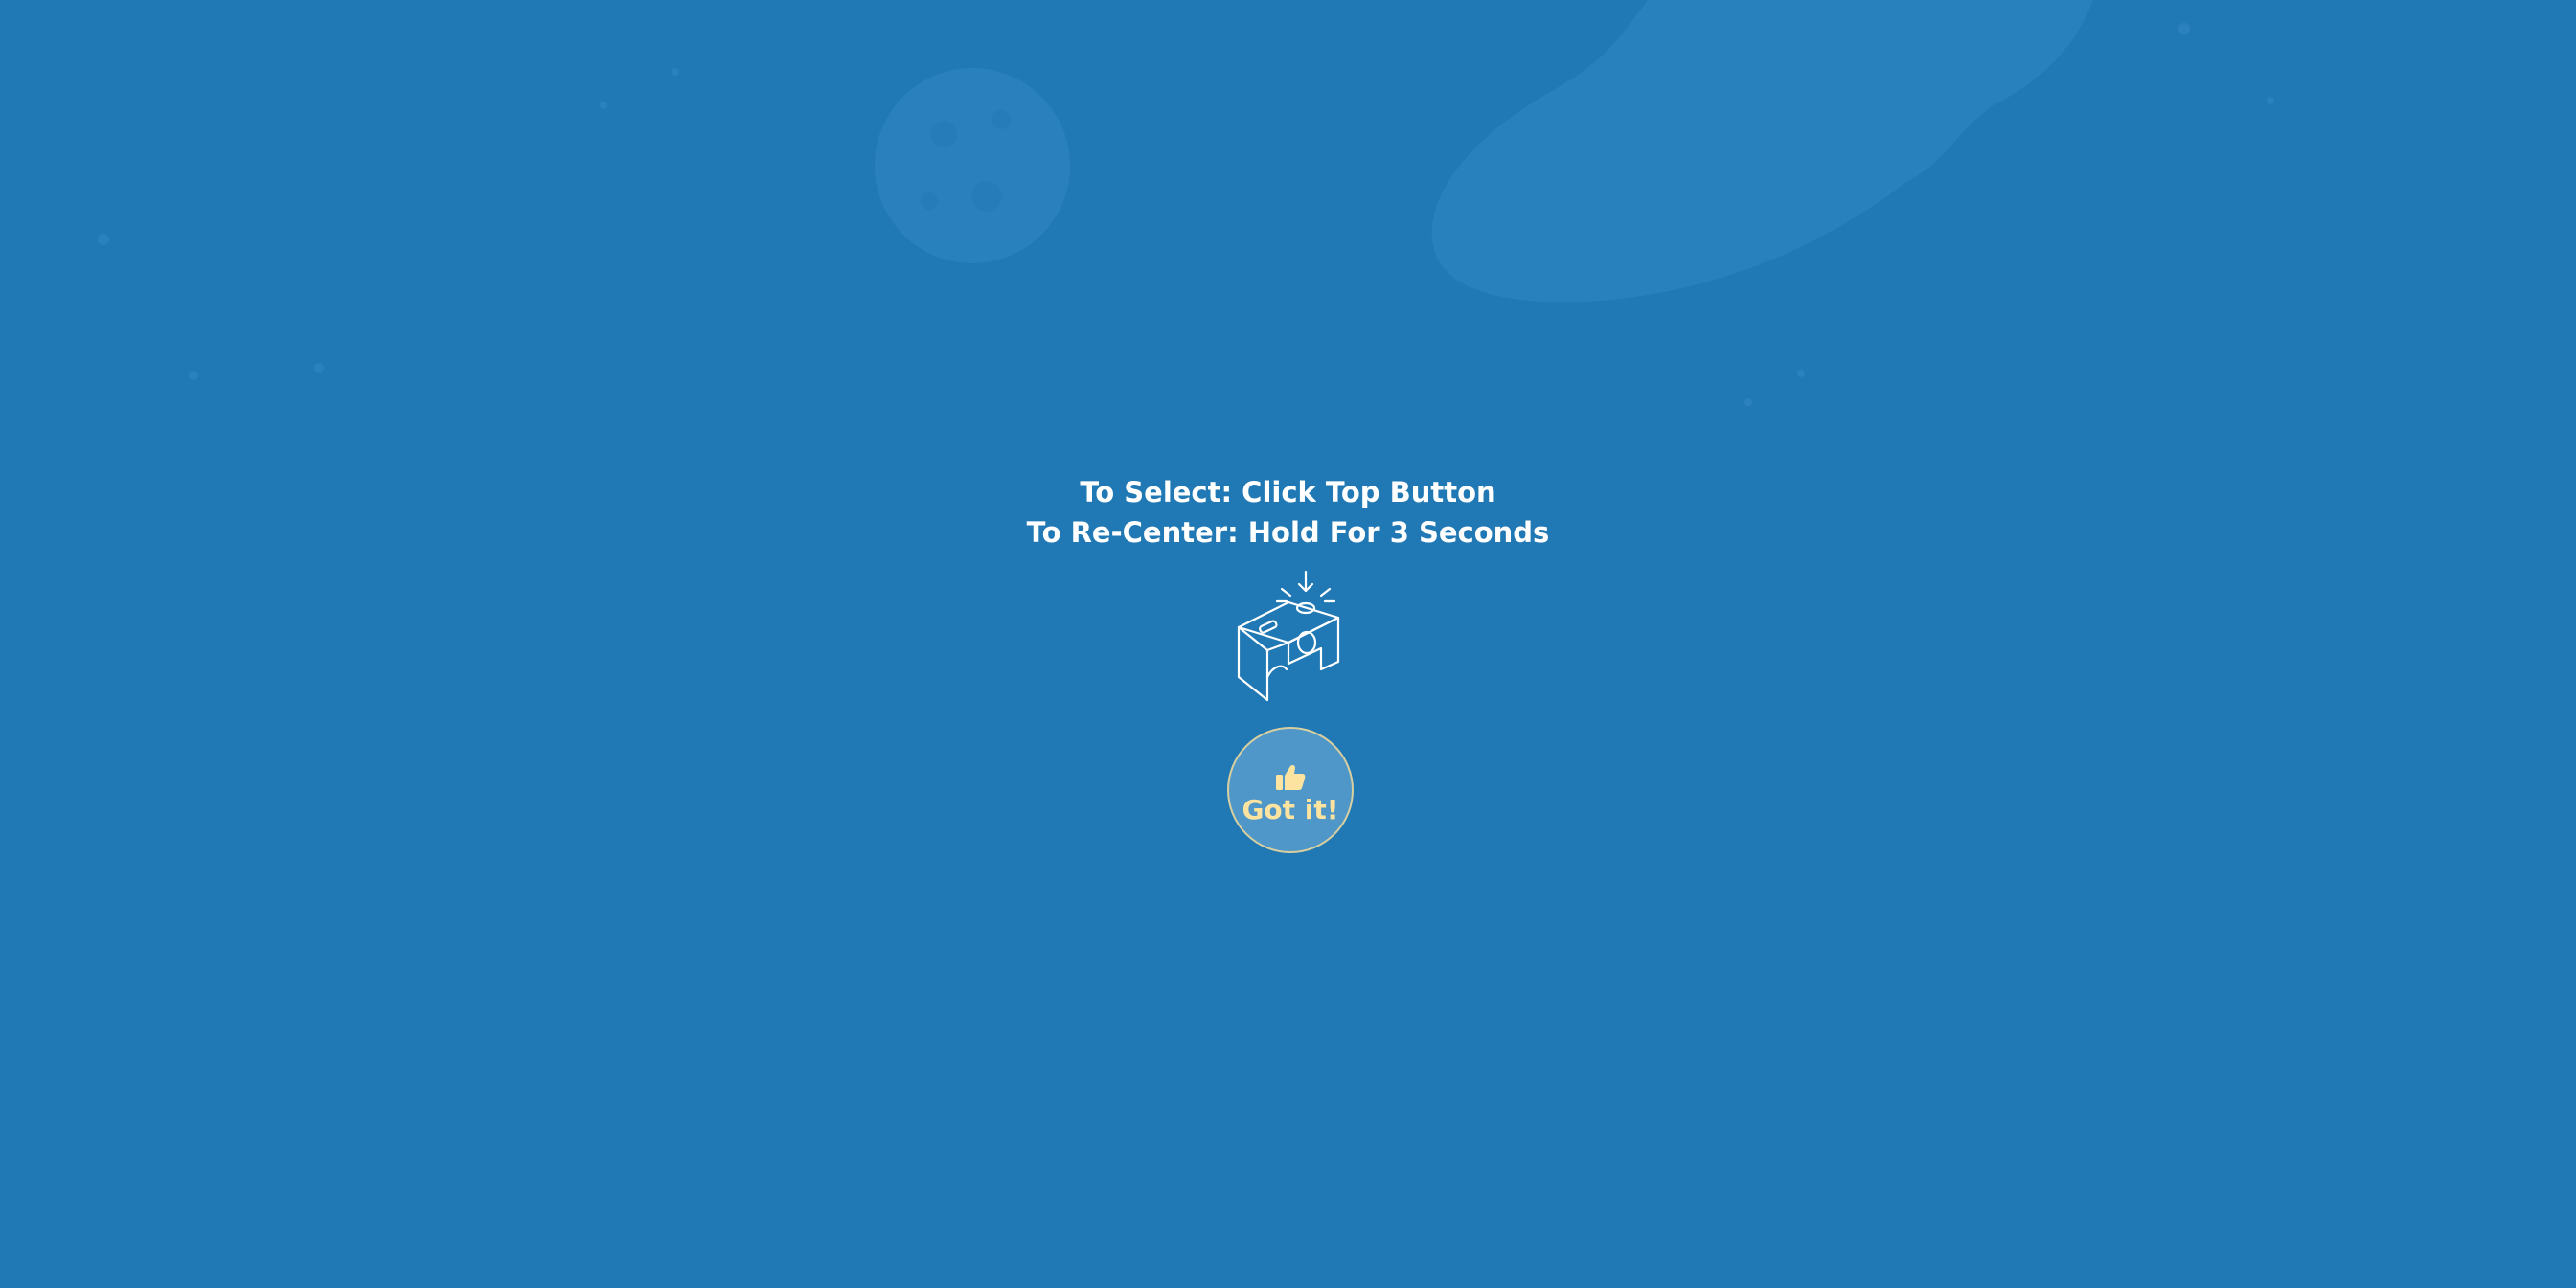  I want to click on select-instruction: To Select: Click Top Button, so click(1288, 492).